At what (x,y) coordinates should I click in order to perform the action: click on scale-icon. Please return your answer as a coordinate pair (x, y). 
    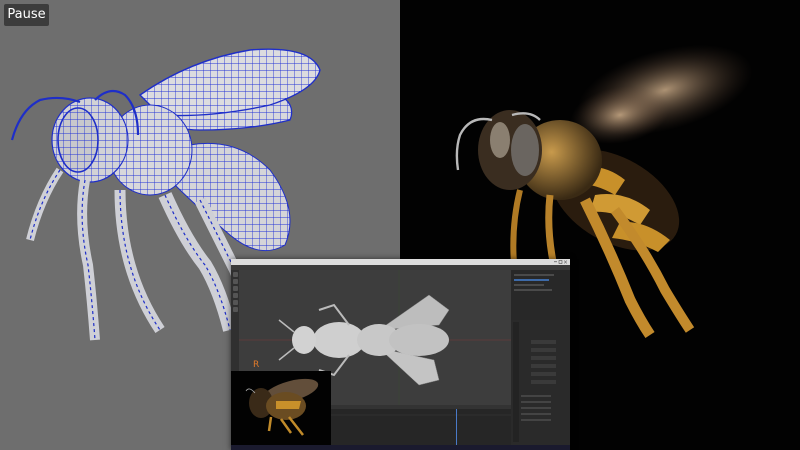
    Looking at the image, I should click on (235, 295).